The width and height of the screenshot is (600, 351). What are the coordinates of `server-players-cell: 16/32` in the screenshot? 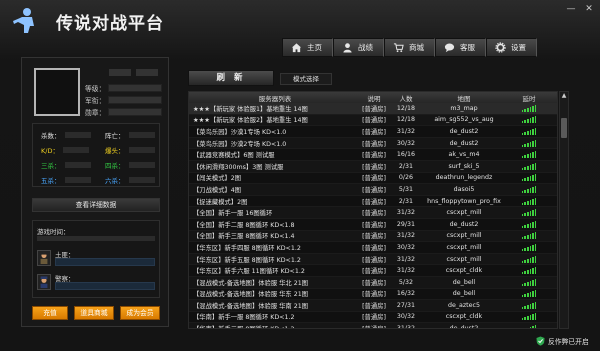 It's located at (406, 294).